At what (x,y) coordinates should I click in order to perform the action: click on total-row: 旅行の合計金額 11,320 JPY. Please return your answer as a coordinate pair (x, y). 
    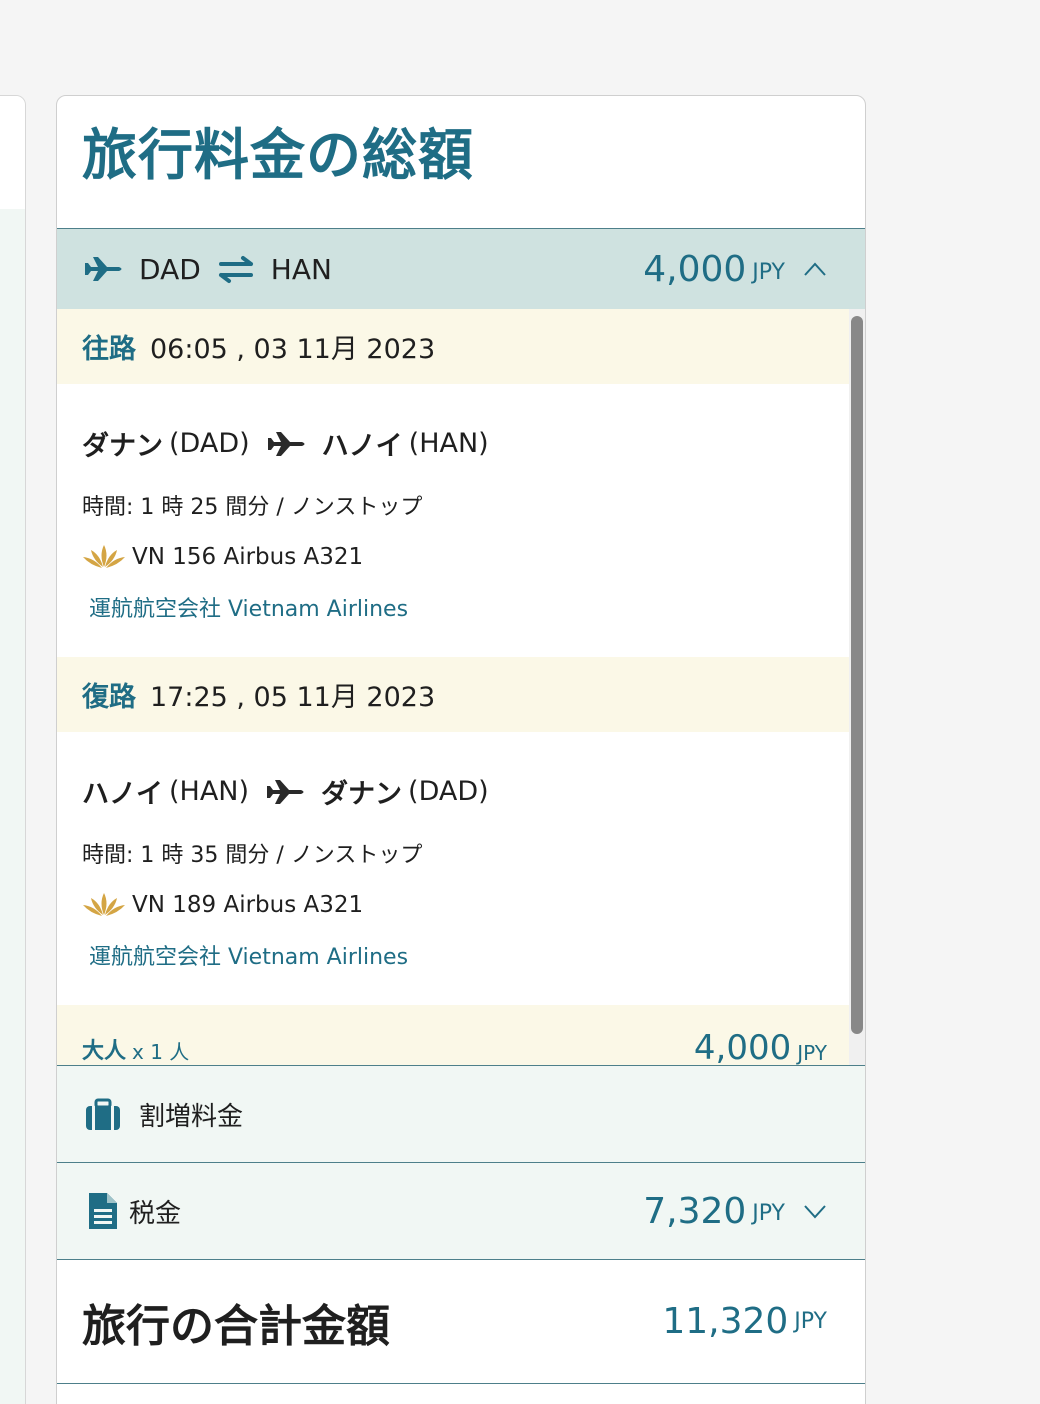
    Looking at the image, I should click on (461, 1321).